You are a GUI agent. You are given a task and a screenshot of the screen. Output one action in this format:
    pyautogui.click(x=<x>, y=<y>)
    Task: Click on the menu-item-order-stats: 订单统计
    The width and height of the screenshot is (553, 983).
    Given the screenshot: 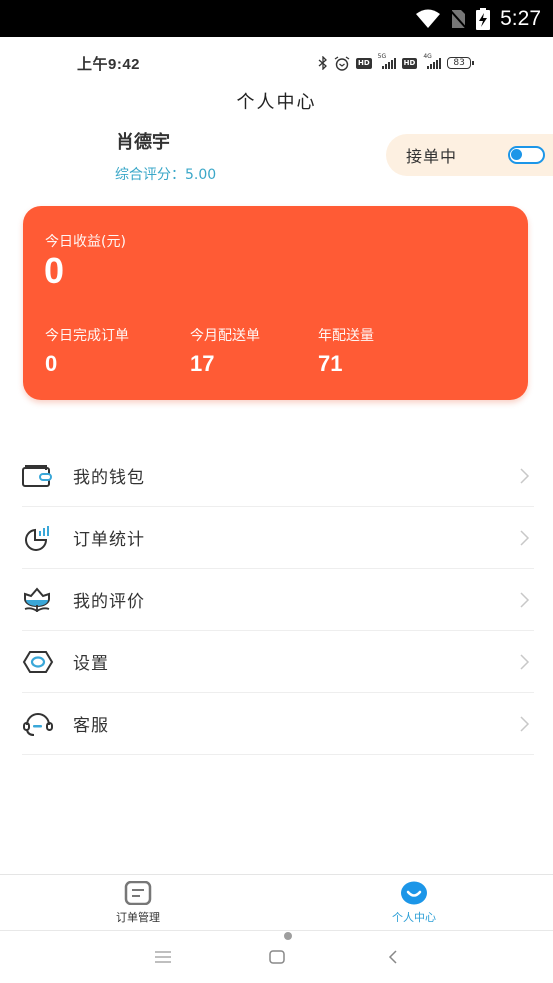 What is the action you would take?
    pyautogui.click(x=278, y=538)
    